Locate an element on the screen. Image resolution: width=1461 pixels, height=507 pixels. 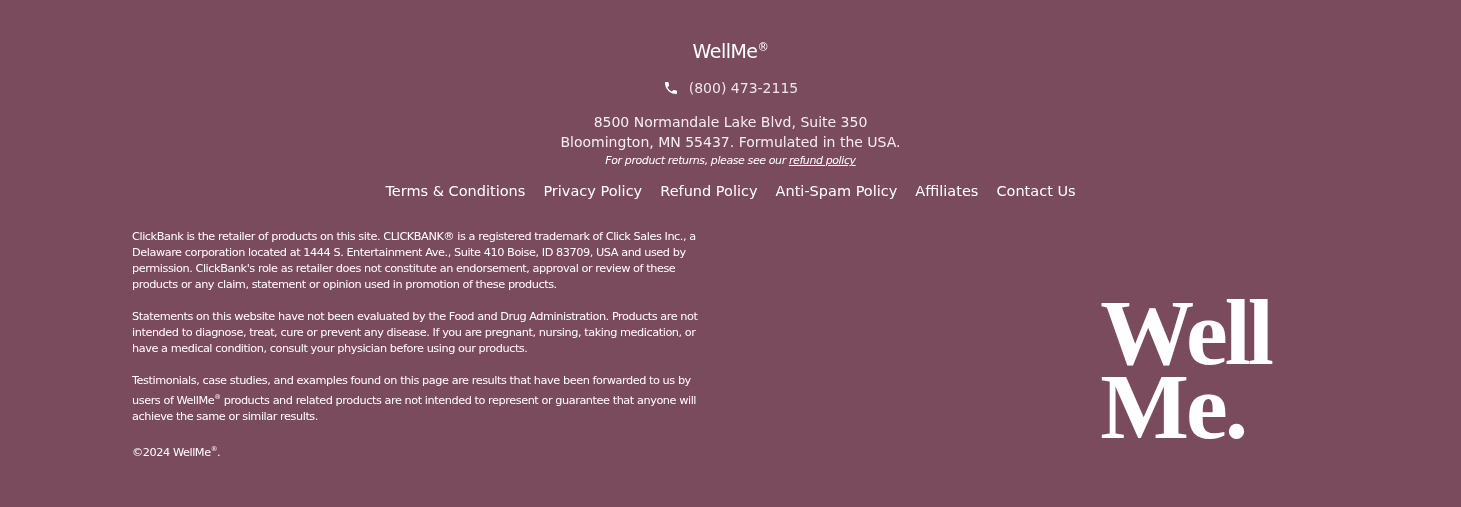
footer-link: Anti-Spam Policy is located at coordinates (836, 191).